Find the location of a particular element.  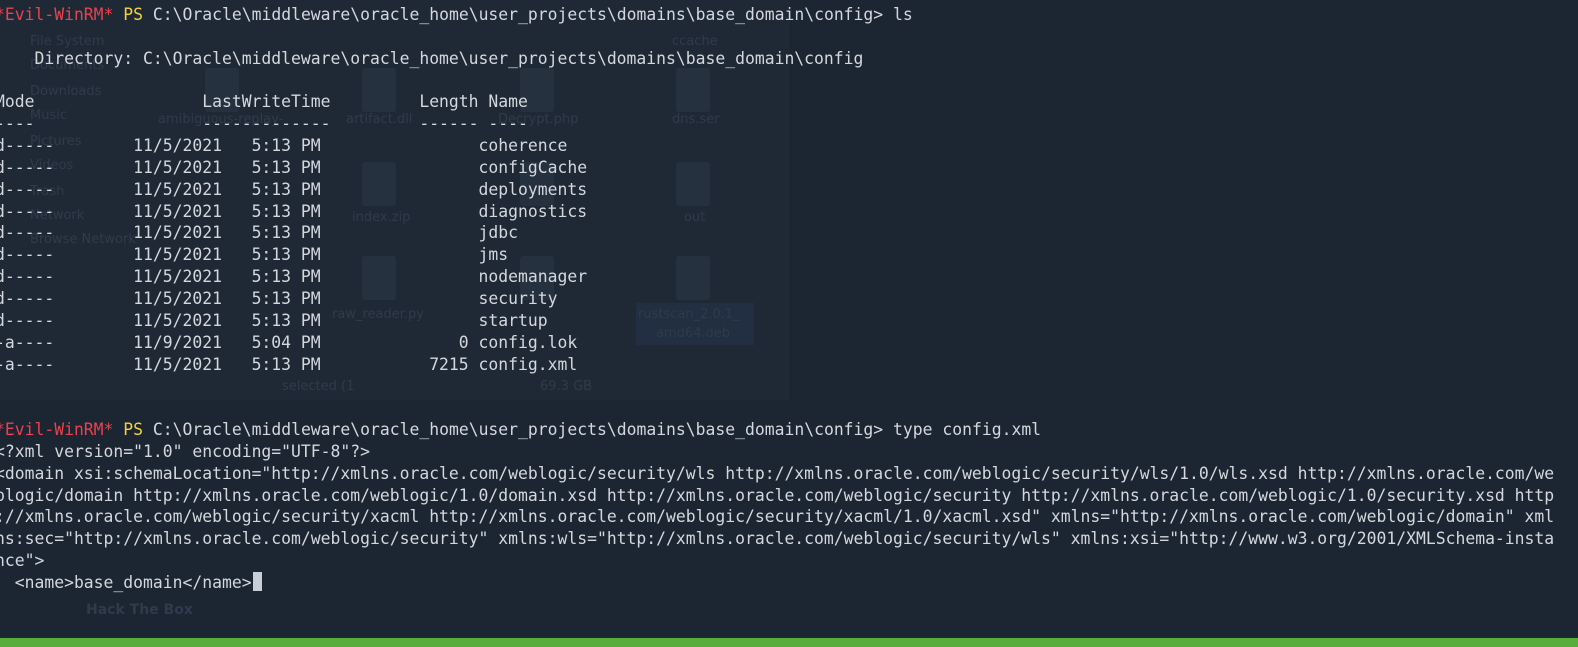

xml-domain-line: nce"> is located at coordinates (22, 561).